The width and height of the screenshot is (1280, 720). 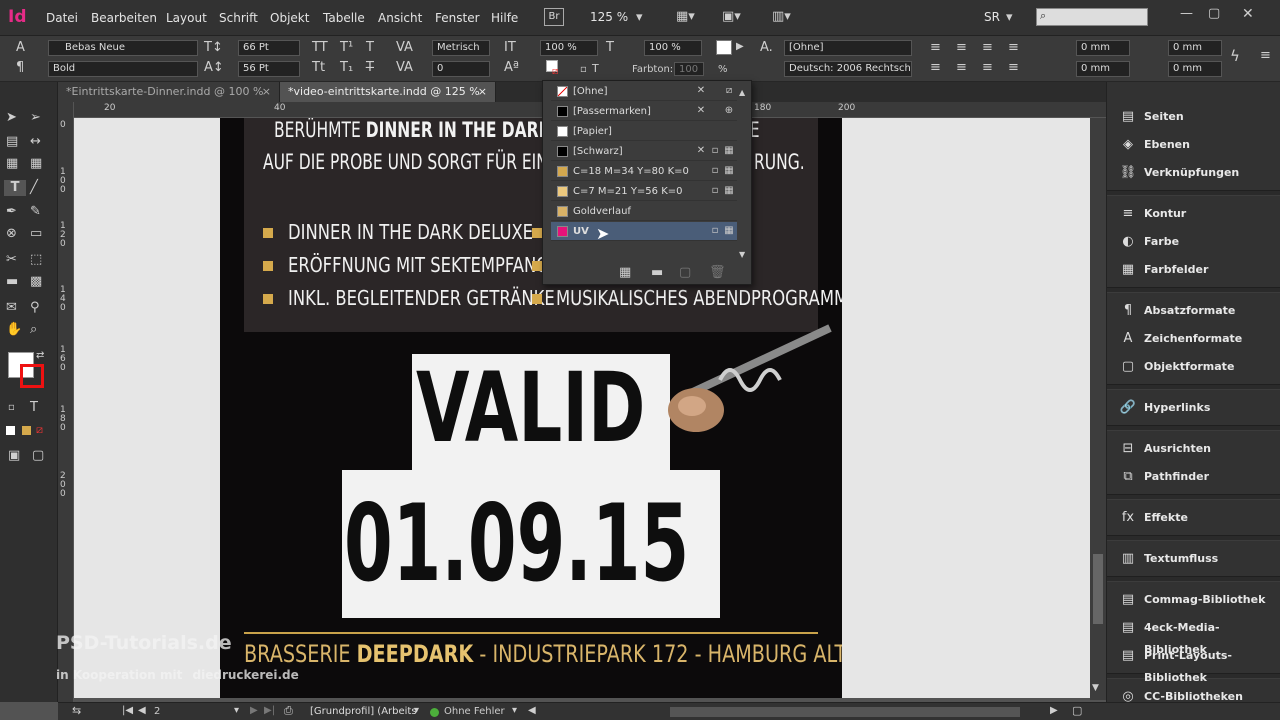 I want to click on first-line-indent-field: 0 mm, so click(x=1103, y=69).